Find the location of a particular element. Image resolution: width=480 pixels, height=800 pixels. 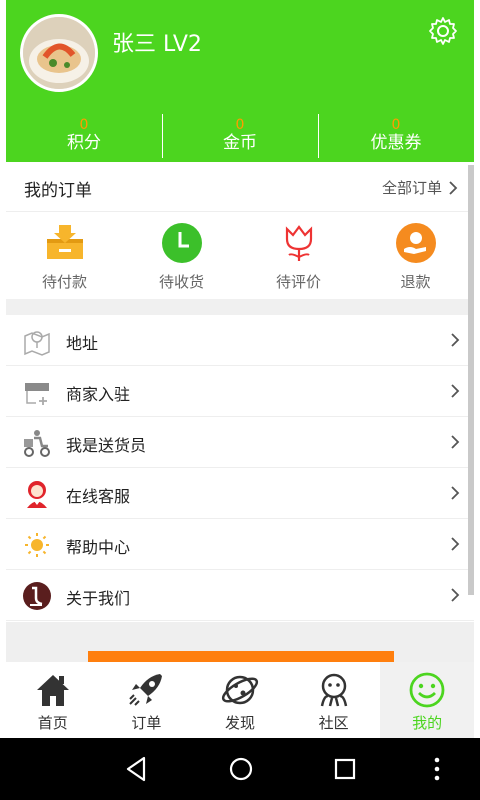

community-icon is located at coordinates (333, 690).